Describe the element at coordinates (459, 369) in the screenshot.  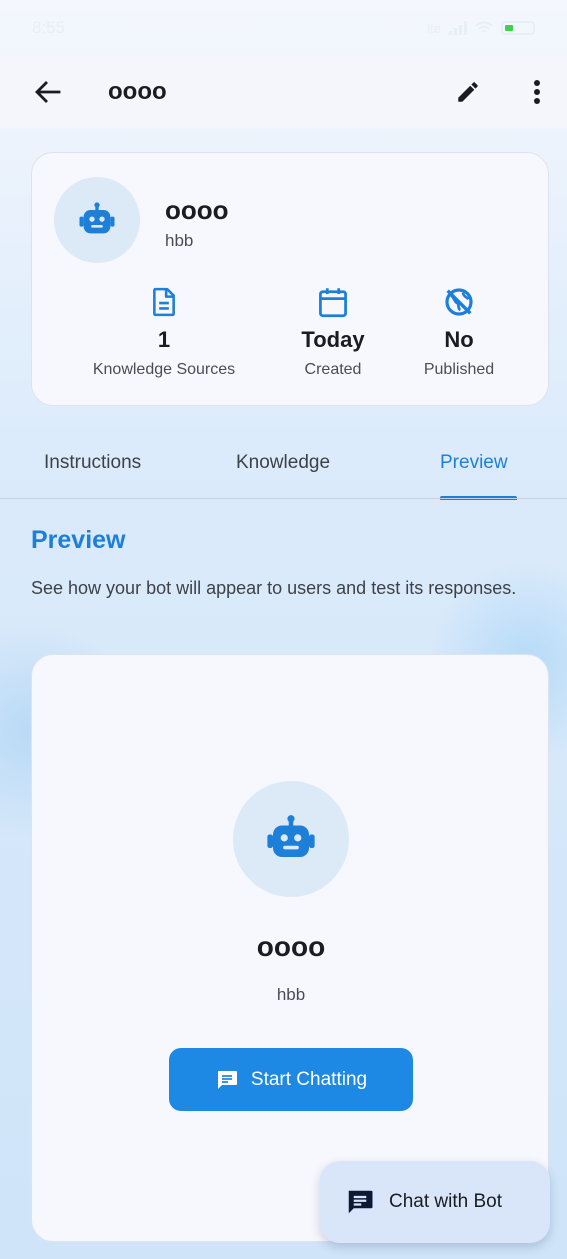
I see `stat-label: Published` at that location.